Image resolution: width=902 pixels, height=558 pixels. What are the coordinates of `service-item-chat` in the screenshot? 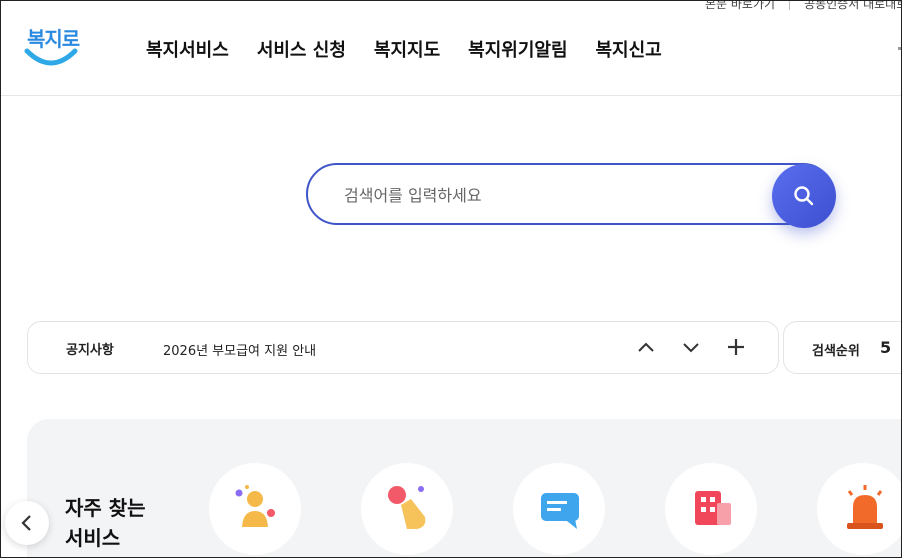 It's located at (559, 509).